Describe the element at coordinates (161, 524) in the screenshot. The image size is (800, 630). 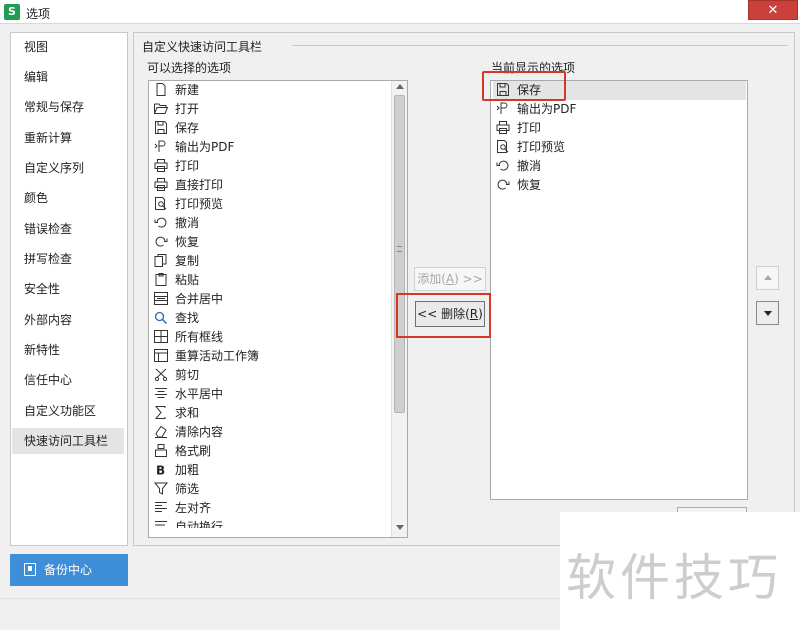
I see `wrap-text-icon` at that location.